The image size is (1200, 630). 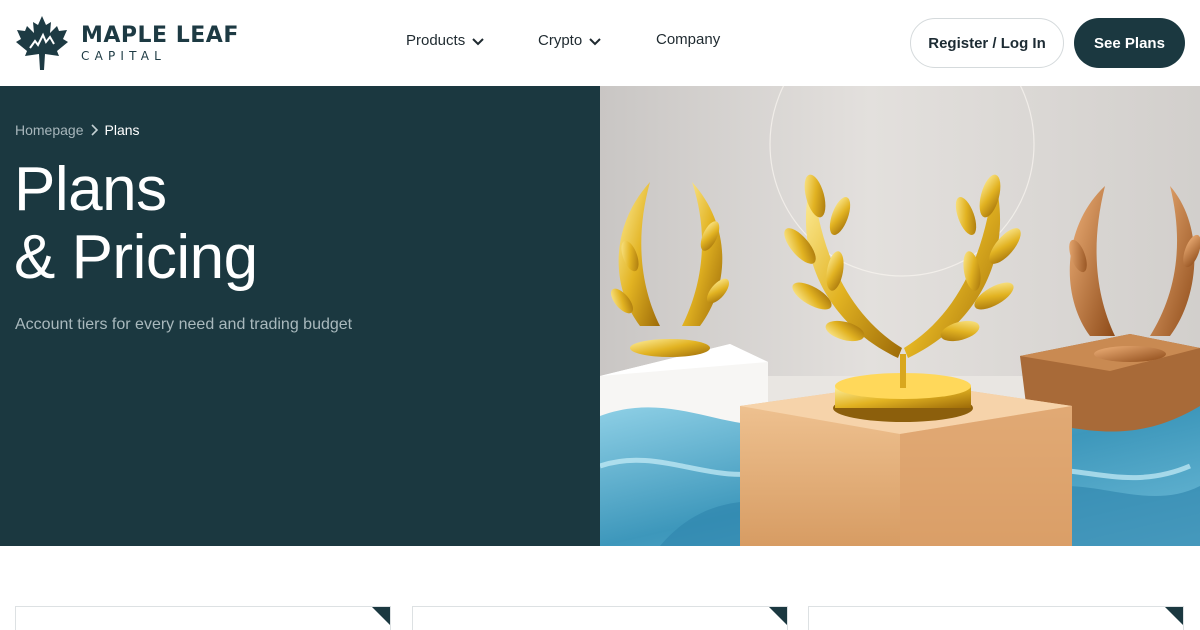 I want to click on nav-item-label: Products, so click(x=436, y=40).